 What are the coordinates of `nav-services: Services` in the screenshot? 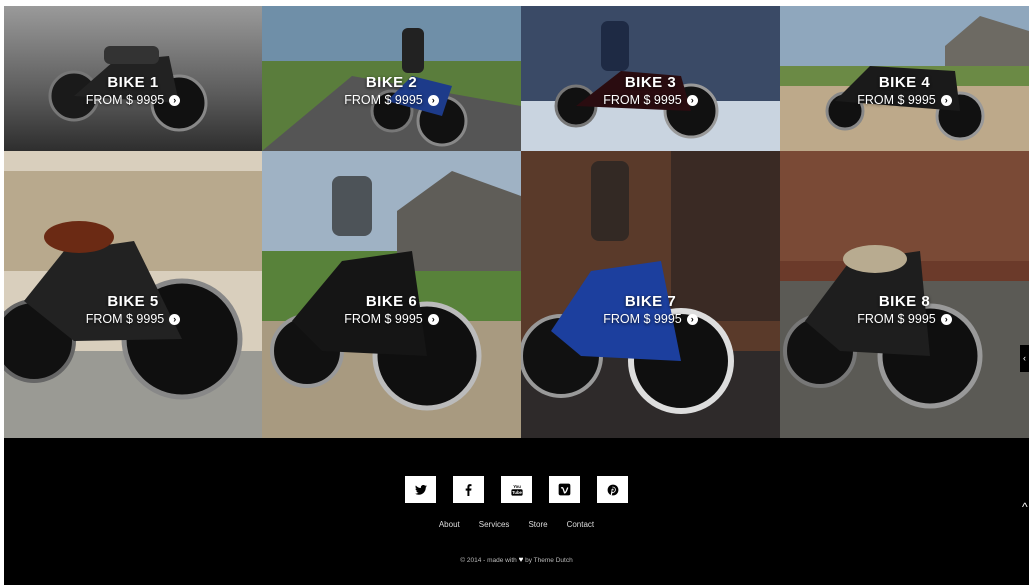 It's located at (494, 524).